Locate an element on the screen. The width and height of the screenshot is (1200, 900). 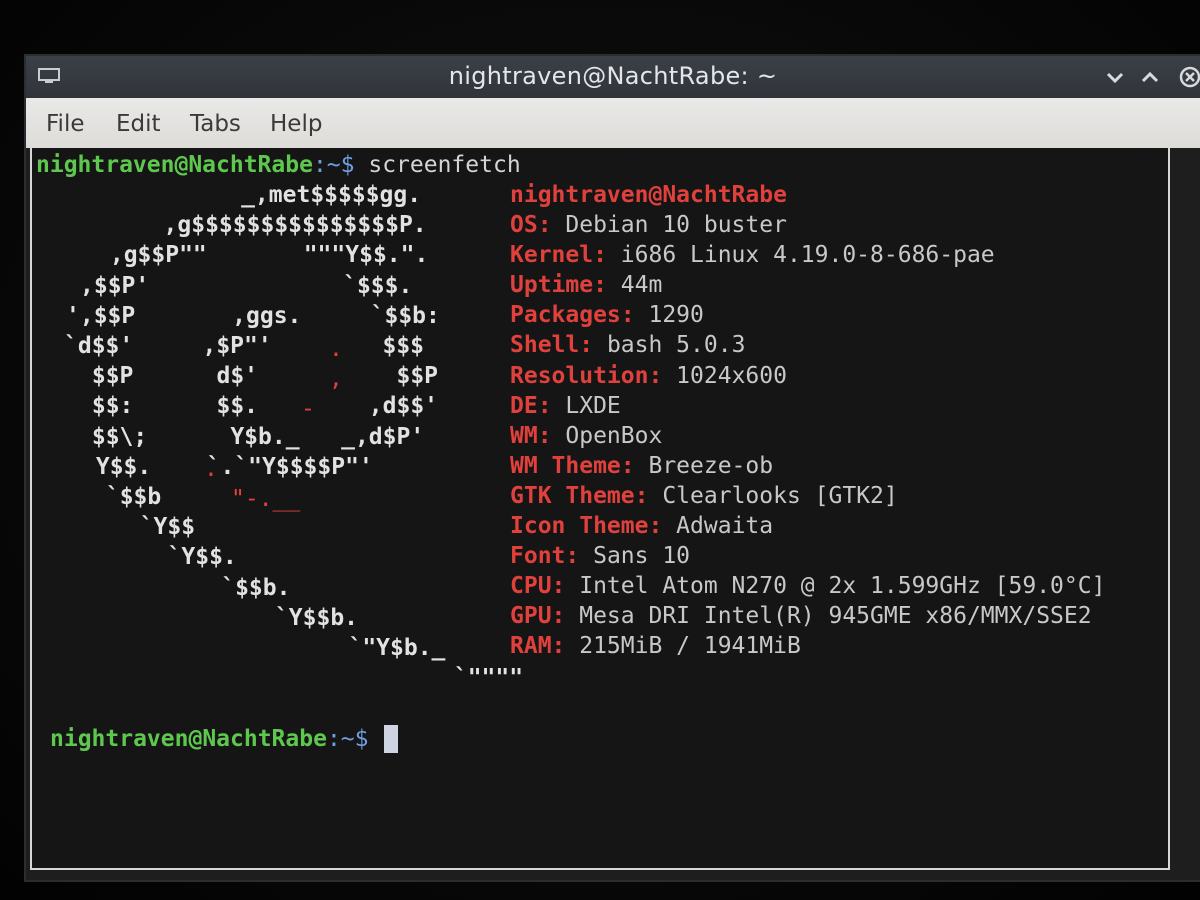
info-label: OS: is located at coordinates (531, 225).